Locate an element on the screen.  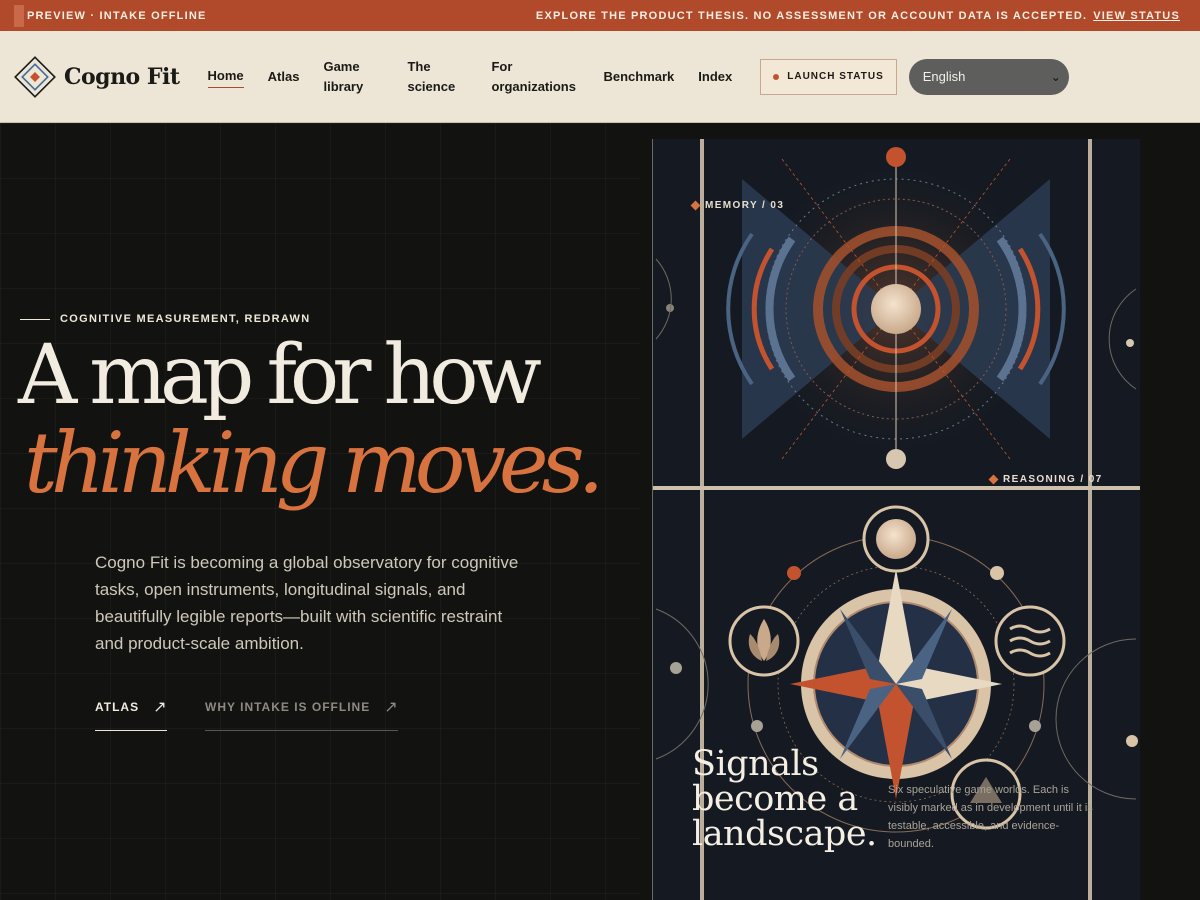
atlas-cta-label: ATLAS is located at coordinates (117, 706).